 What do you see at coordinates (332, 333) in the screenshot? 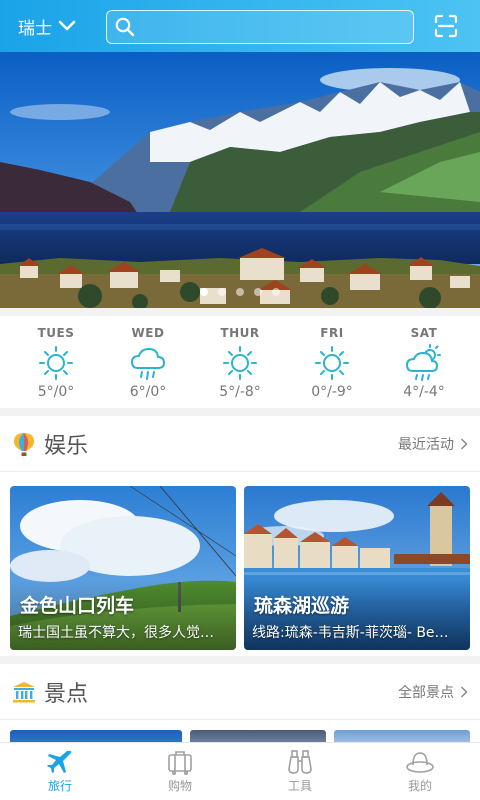
I see `day-name: FRI` at bounding box center [332, 333].